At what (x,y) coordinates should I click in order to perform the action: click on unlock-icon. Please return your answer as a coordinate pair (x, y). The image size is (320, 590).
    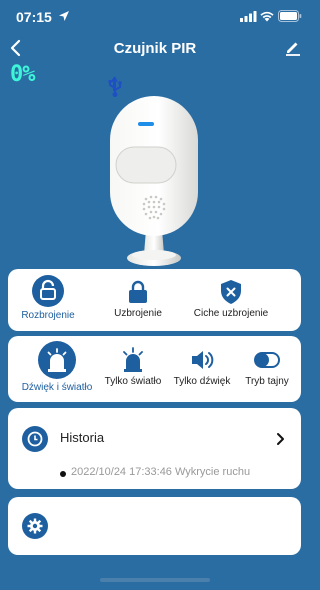
    Looking at the image, I should click on (48, 291).